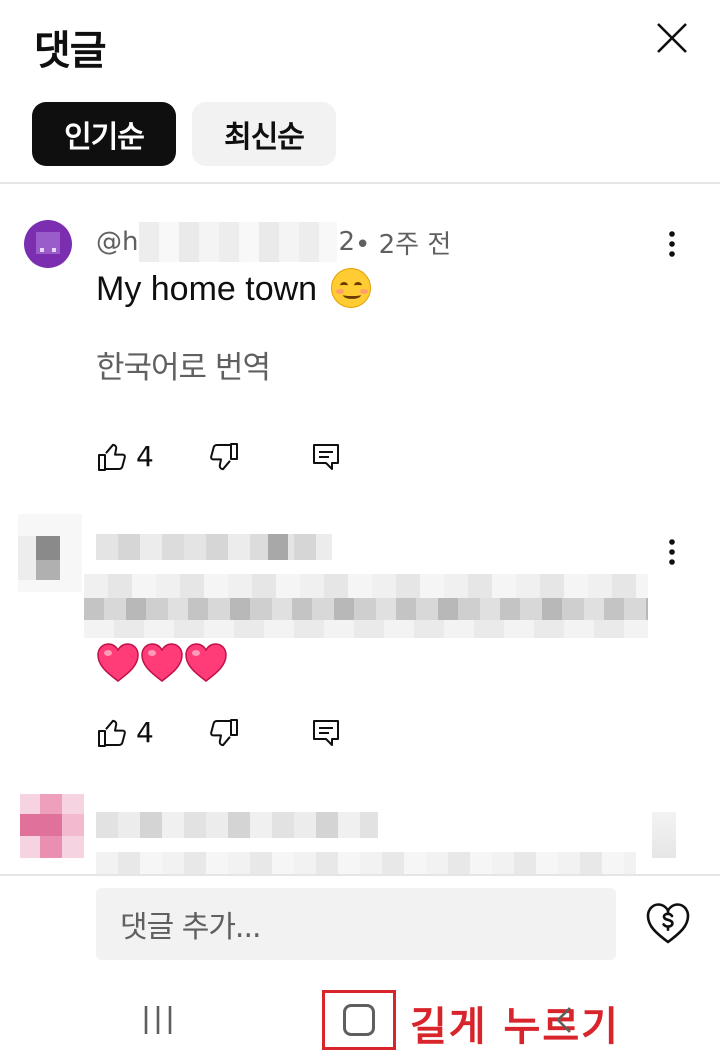 The image size is (720, 1052). What do you see at coordinates (183, 364) in the screenshot?
I see `translate-link: 한국어로 번역` at bounding box center [183, 364].